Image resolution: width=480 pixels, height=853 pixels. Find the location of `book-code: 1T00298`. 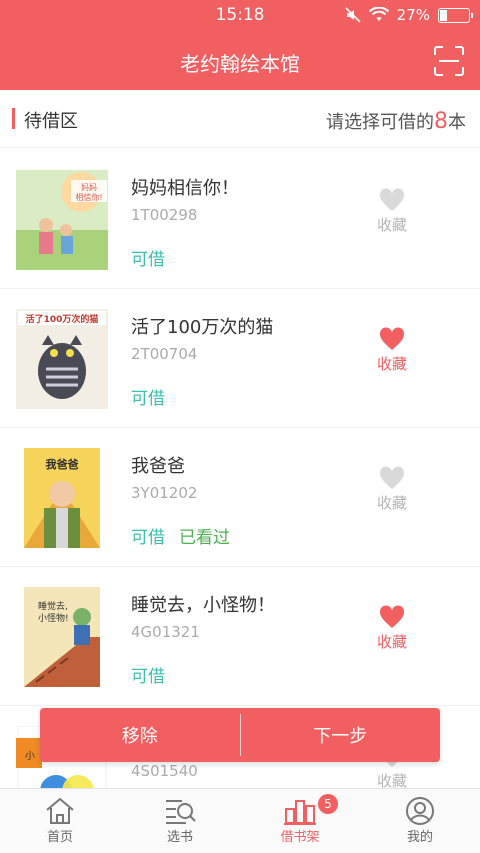

book-code: 1T00298 is located at coordinates (164, 215).